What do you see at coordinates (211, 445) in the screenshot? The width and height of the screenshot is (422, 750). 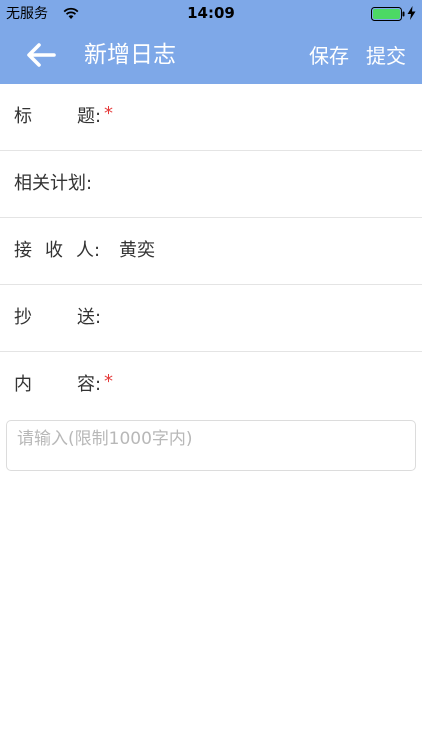 I see `content-textarea: 请输入(限制1000字内)` at bounding box center [211, 445].